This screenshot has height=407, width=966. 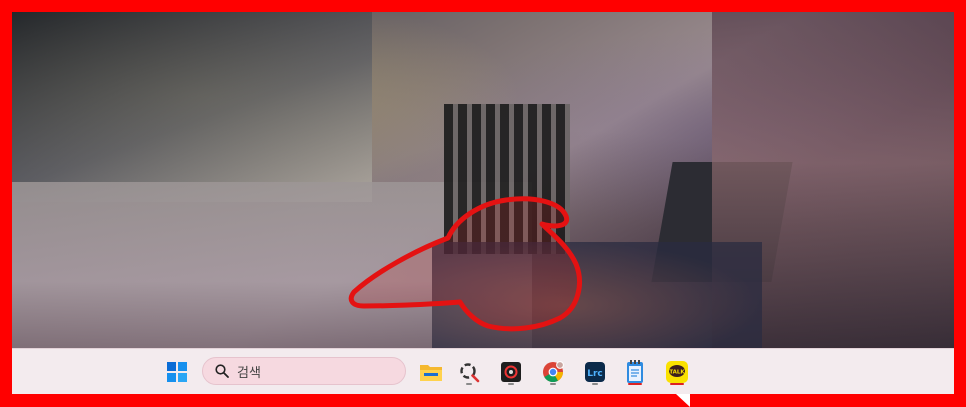 I want to click on taskbar-app-chrome, so click(x=553, y=372).